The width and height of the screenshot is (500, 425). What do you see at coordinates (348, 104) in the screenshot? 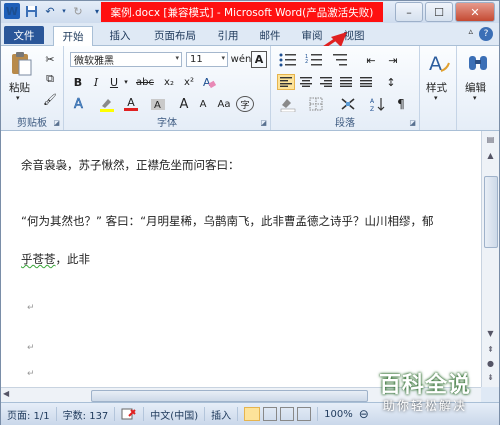
I see `chinese-layout-icon` at bounding box center [348, 104].